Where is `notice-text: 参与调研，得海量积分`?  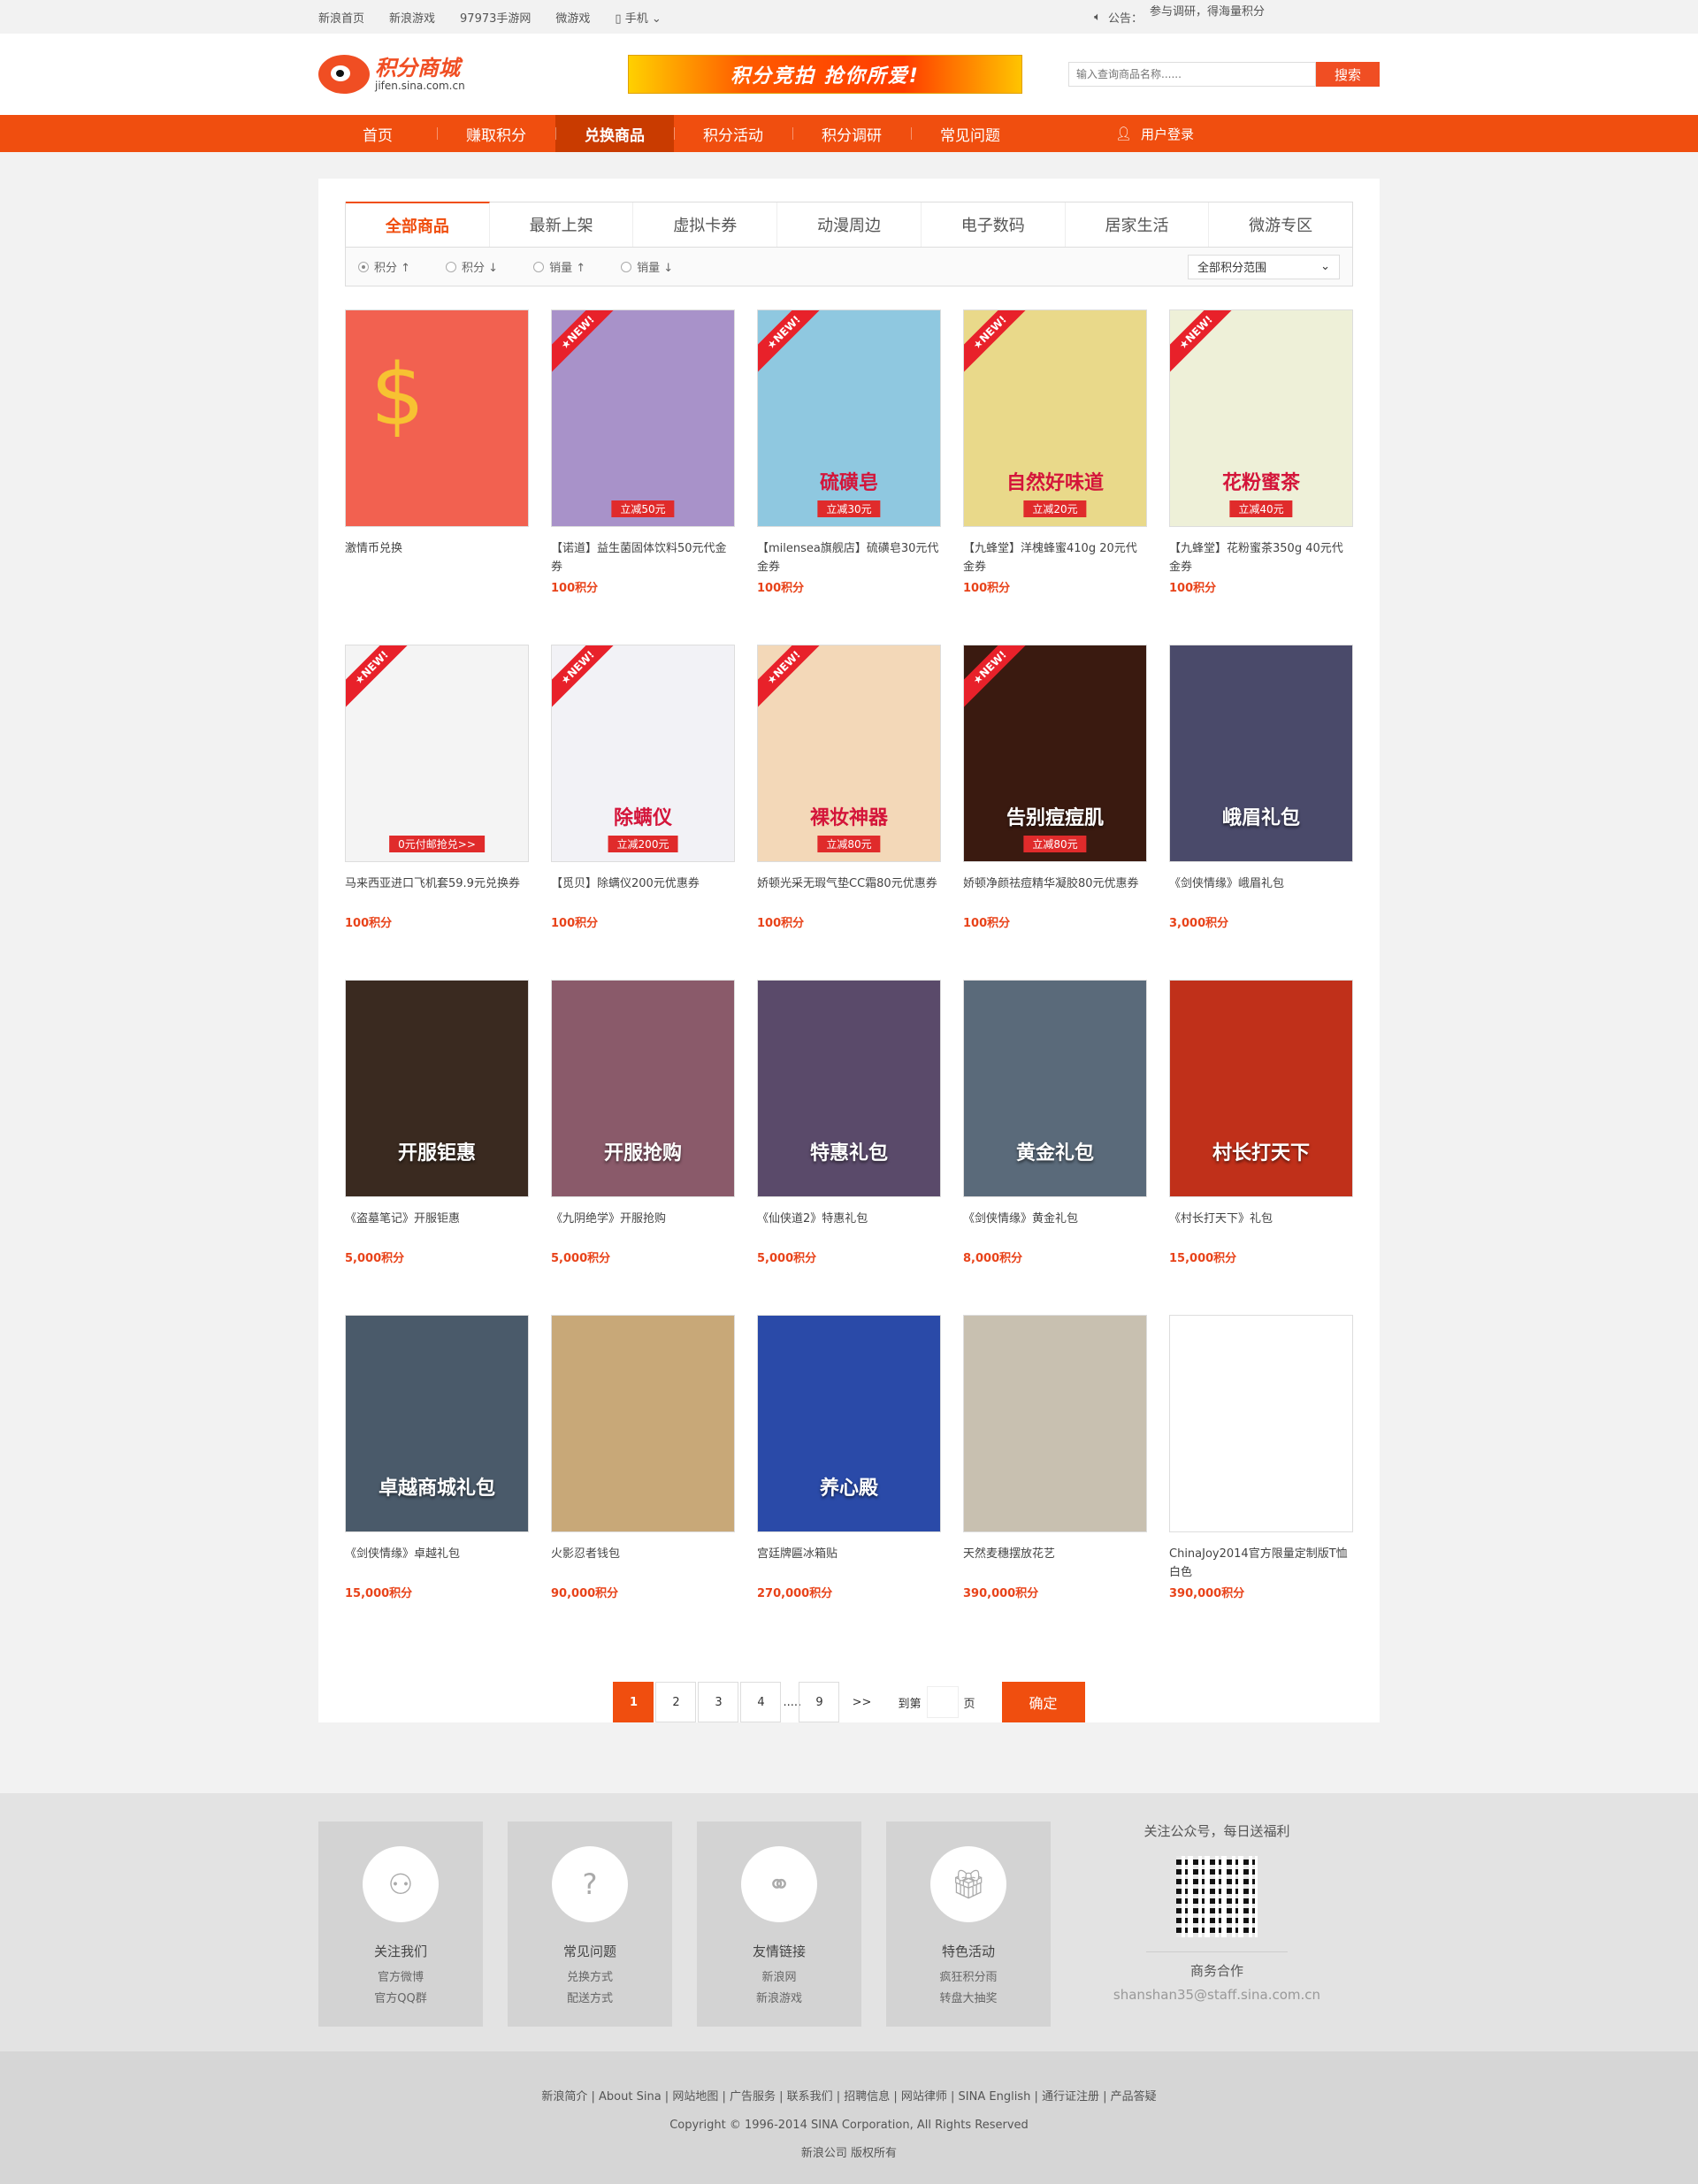 notice-text: 参与调研，得海量积分 is located at coordinates (1208, 10).